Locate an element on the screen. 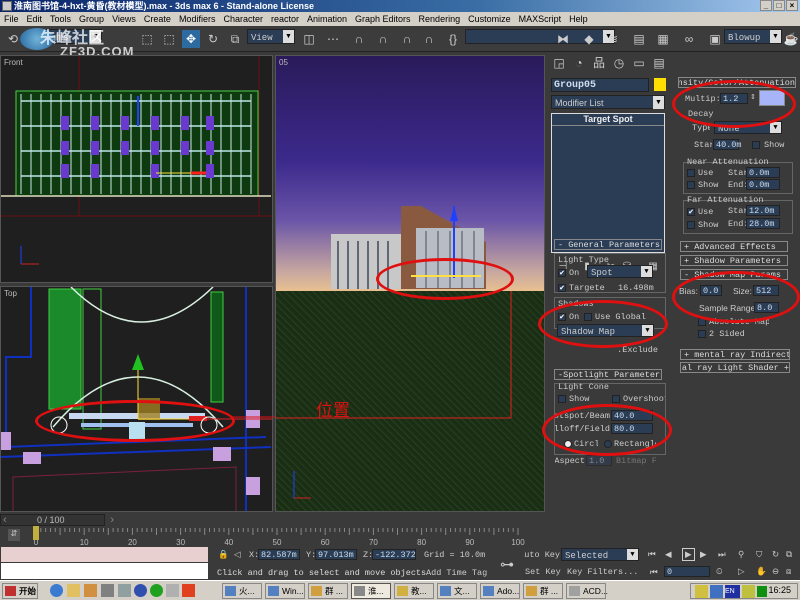  window-crossing-icon: ⬚ is located at coordinates (169, 39).